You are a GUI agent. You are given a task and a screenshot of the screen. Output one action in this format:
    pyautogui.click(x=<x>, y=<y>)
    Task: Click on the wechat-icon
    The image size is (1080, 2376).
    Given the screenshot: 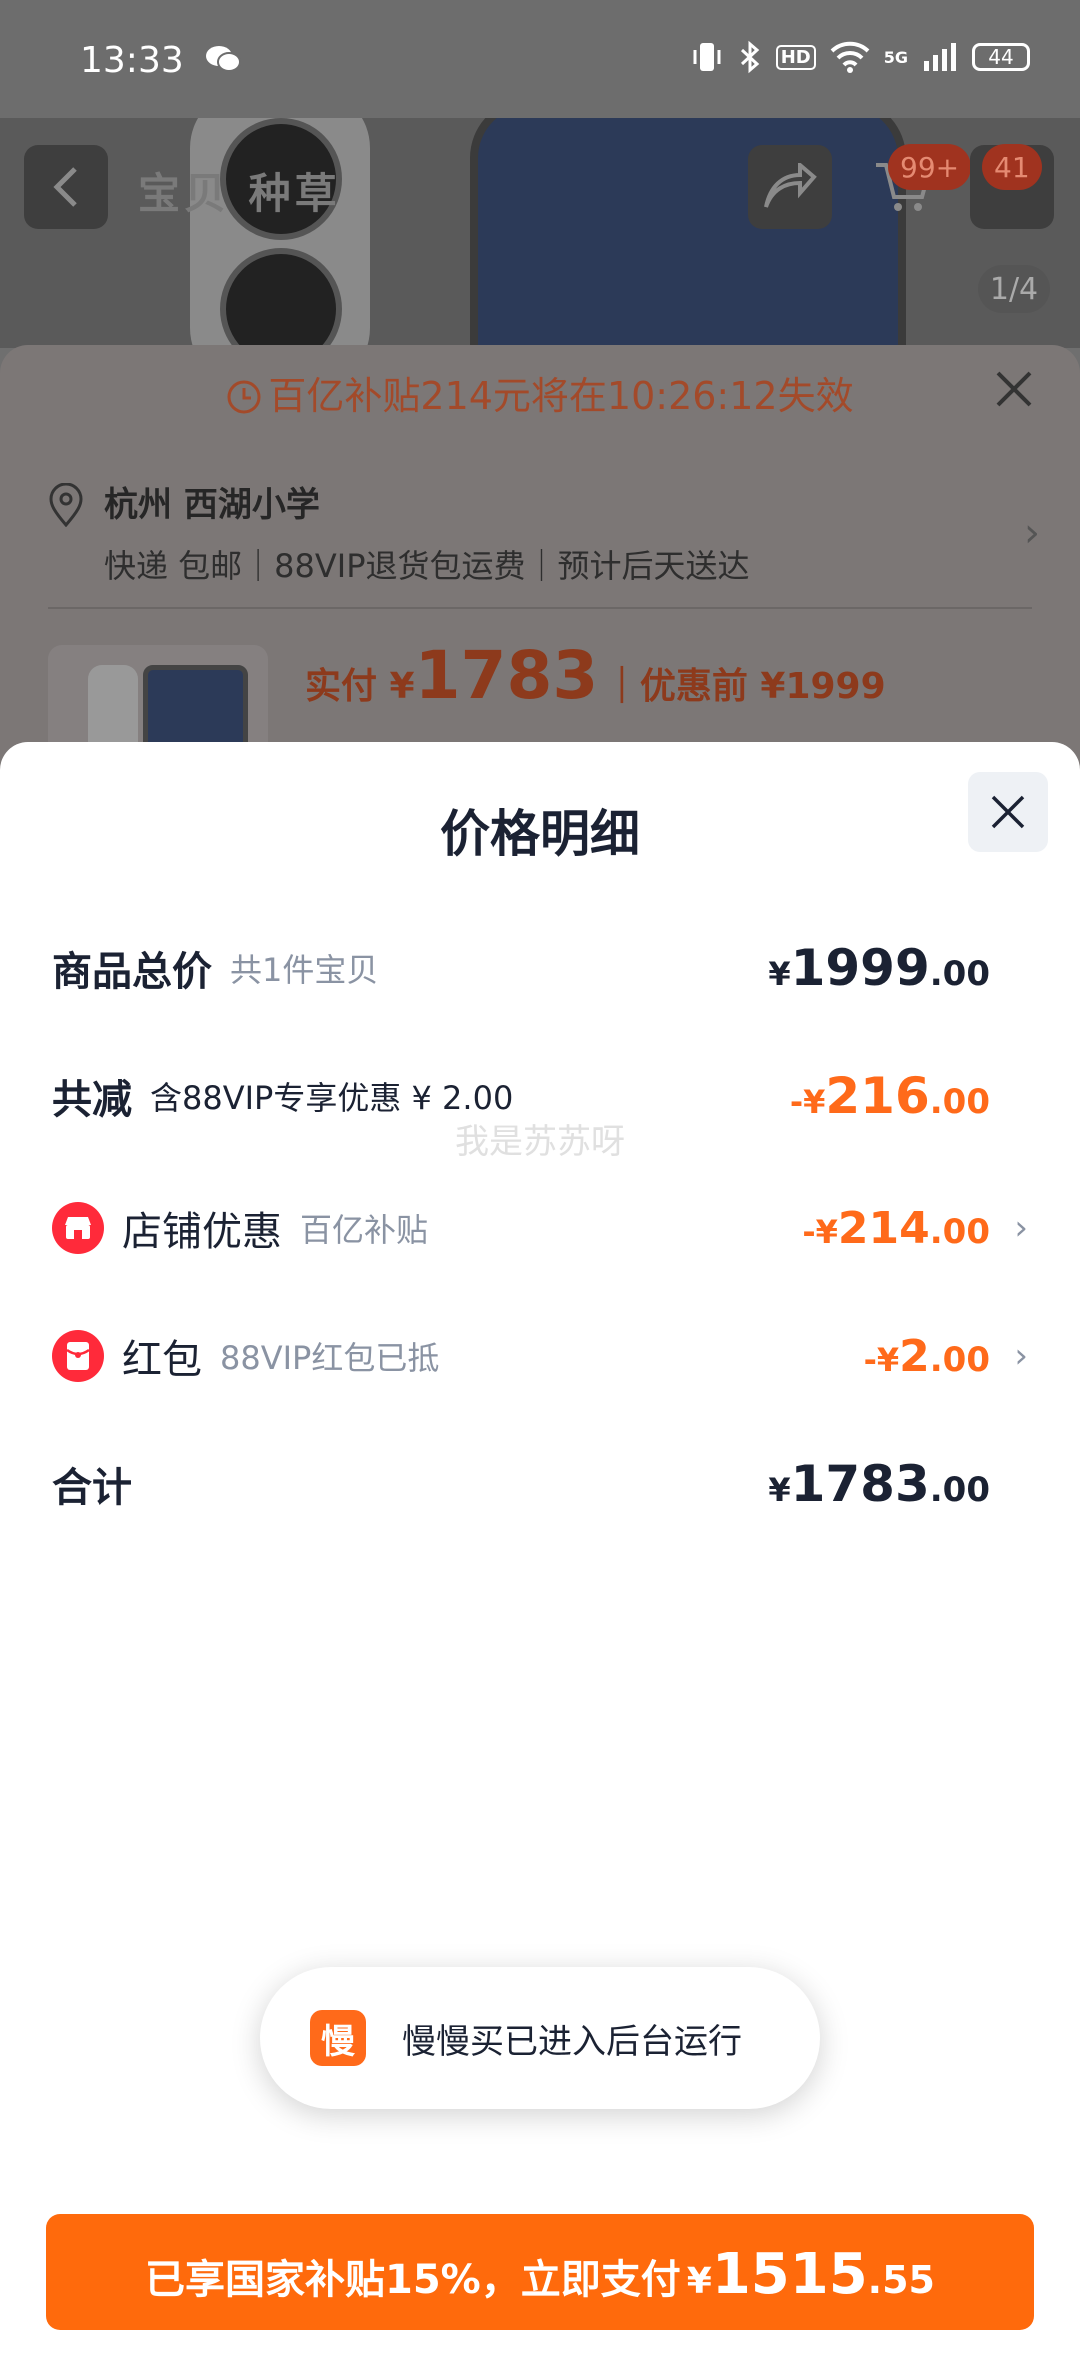 What is the action you would take?
    pyautogui.click(x=223, y=59)
    